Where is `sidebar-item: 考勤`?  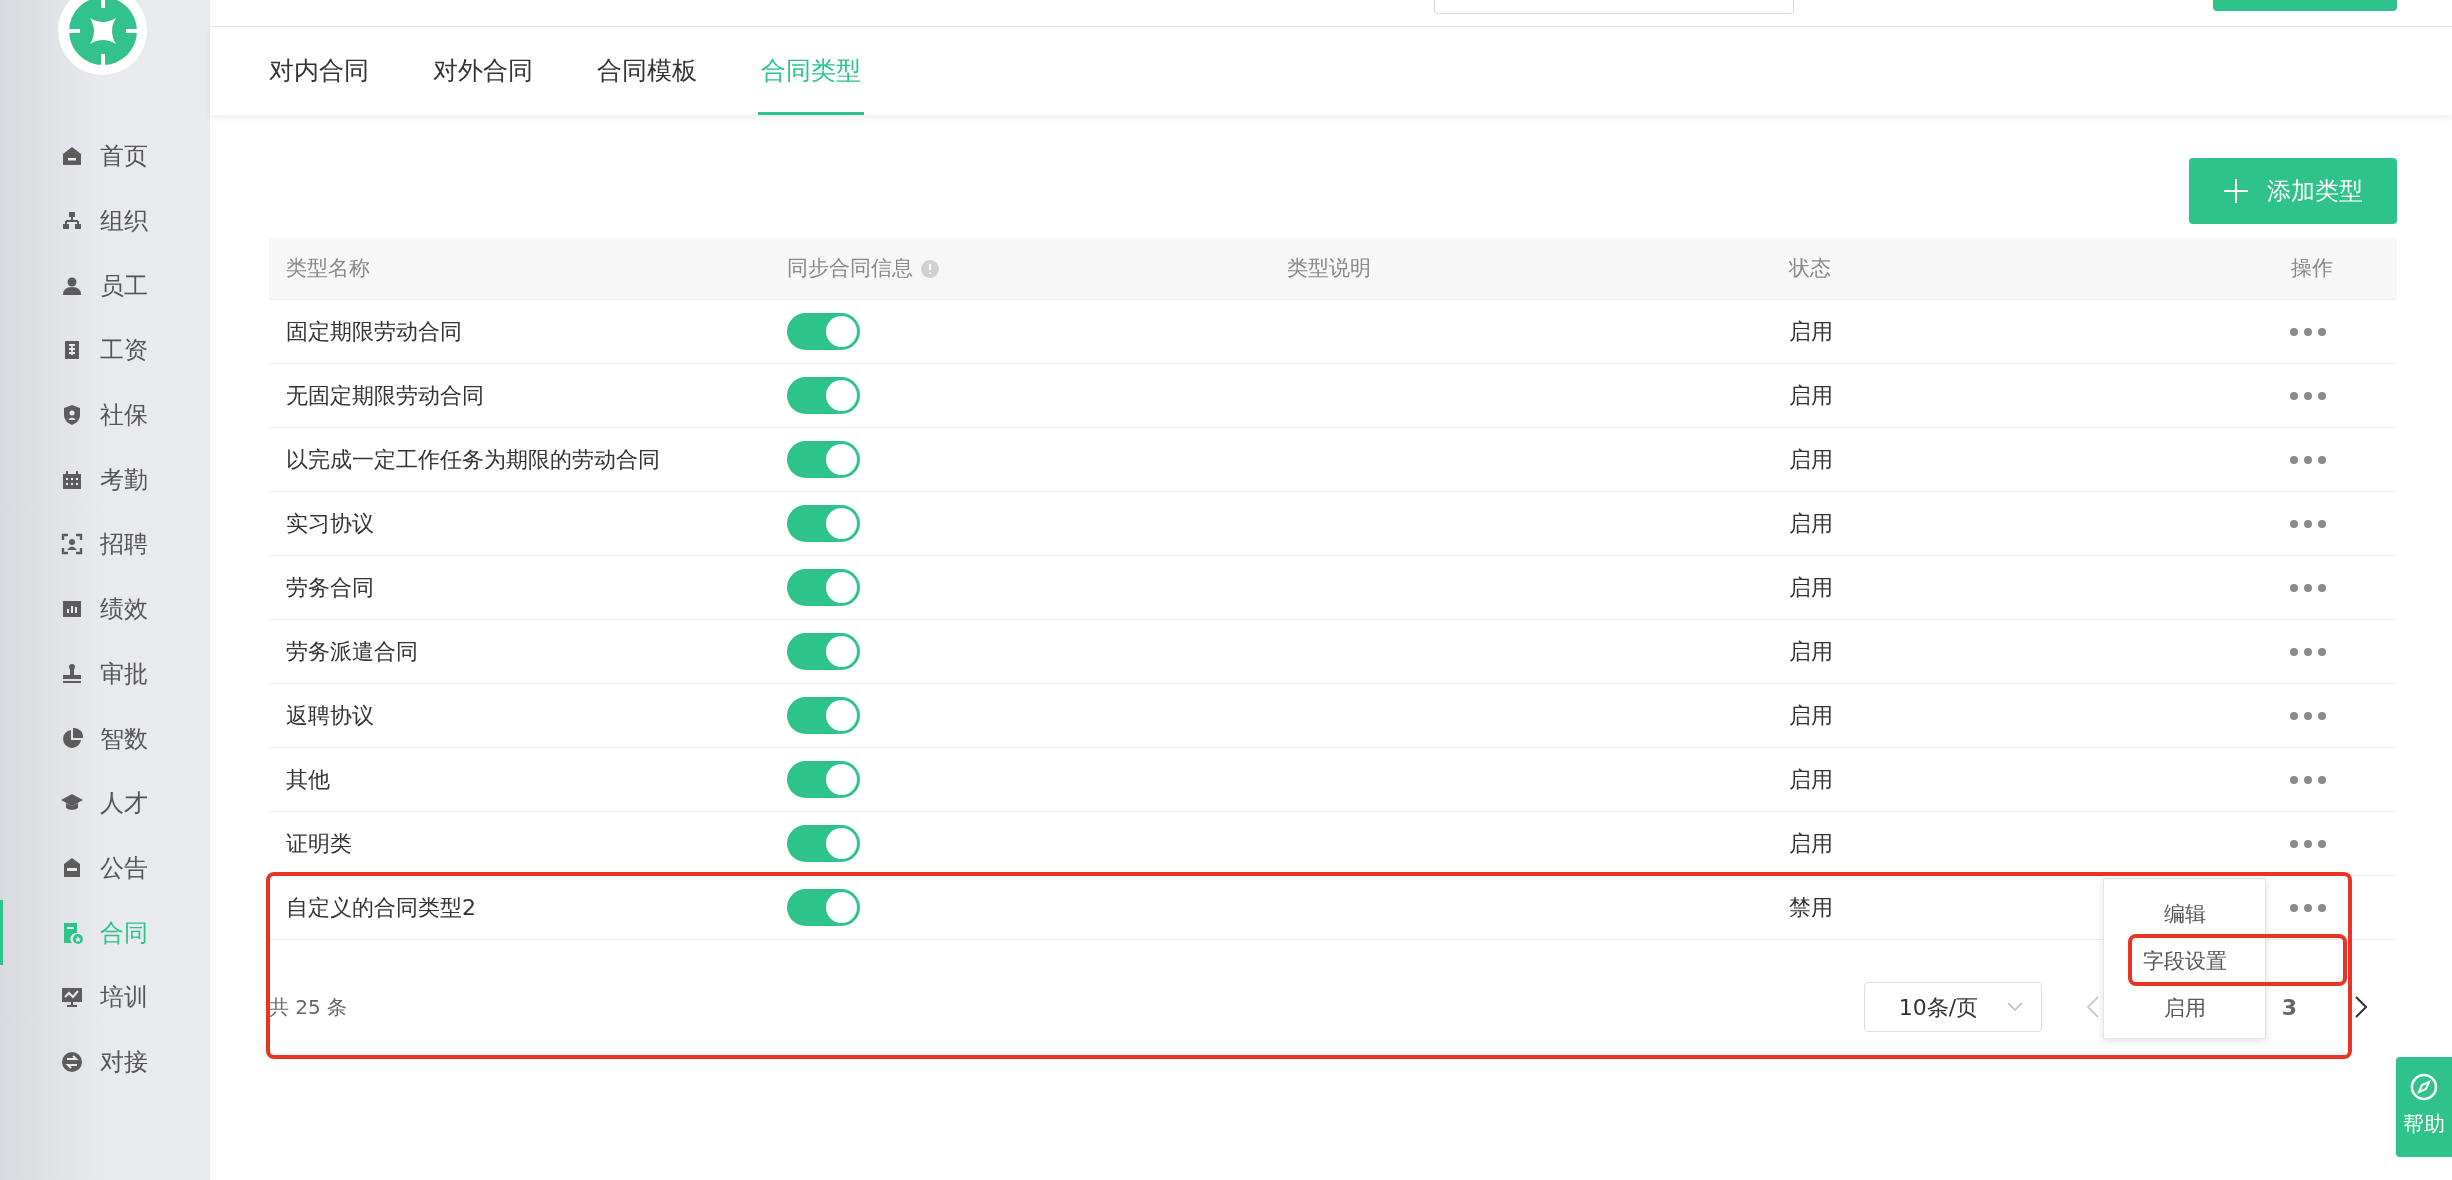 sidebar-item: 考勤 is located at coordinates (105, 480).